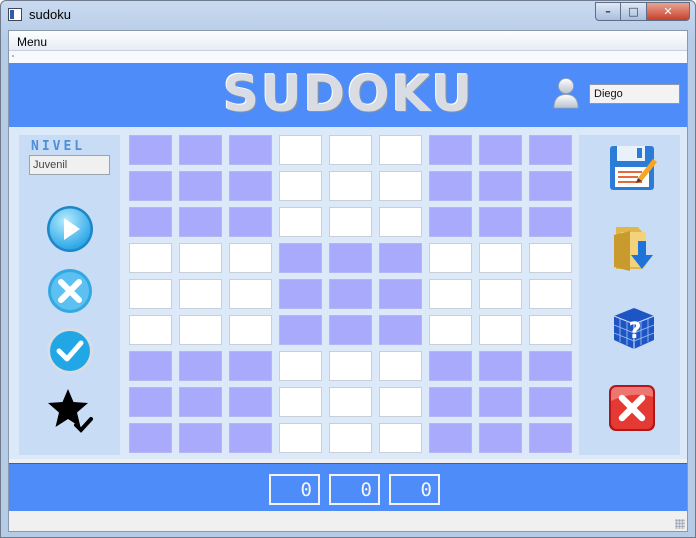 This screenshot has height=538, width=696. Describe the element at coordinates (633, 168) in the screenshot. I see `save-button` at that location.